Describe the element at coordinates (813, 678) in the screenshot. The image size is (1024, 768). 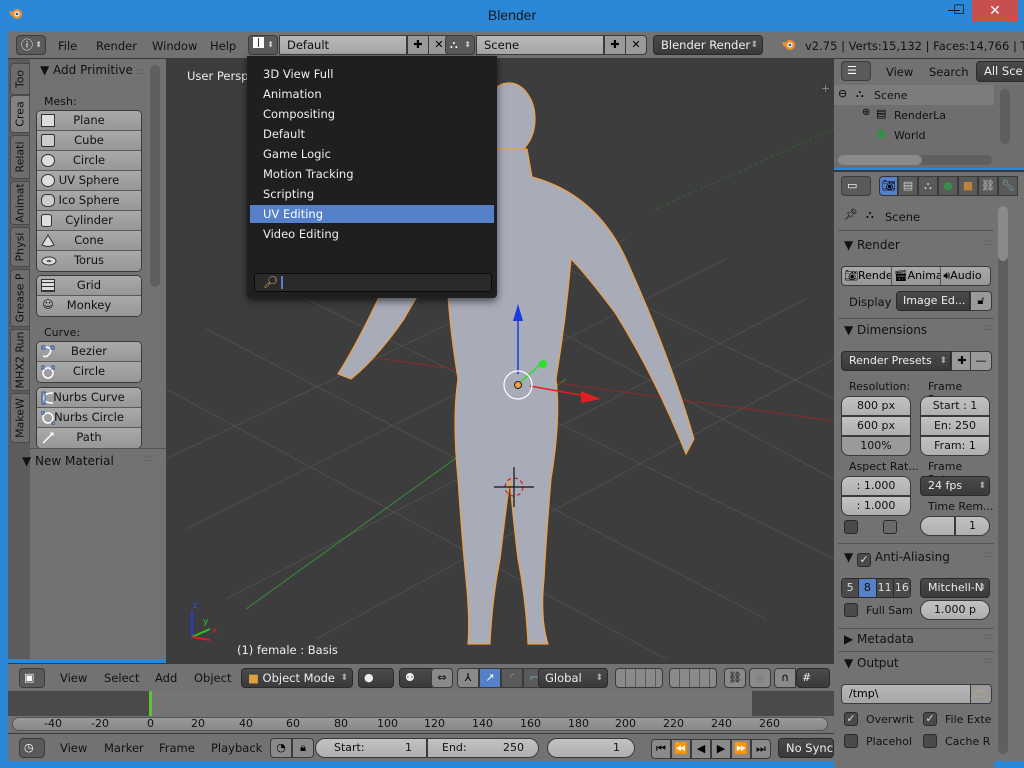
I see `snap-element-select: #` at that location.